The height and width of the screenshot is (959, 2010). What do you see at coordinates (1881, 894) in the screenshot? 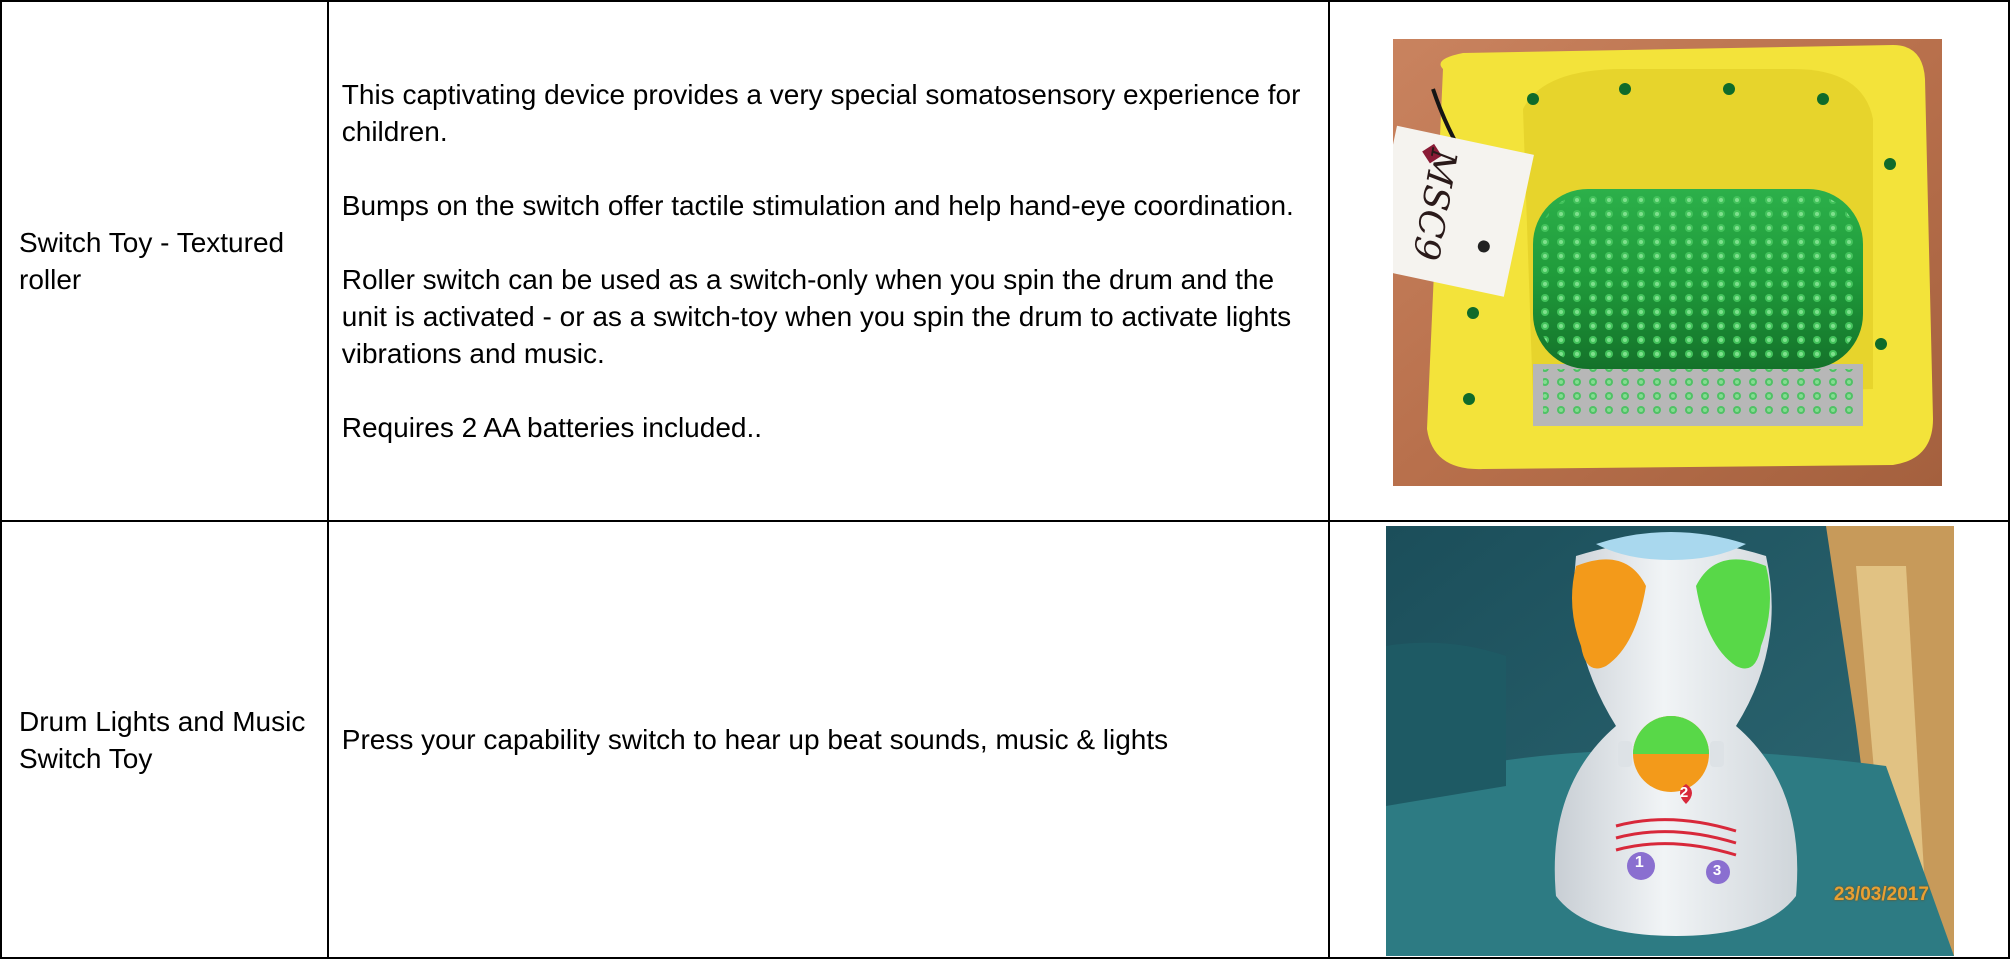
I see `date-stamp: 23/03/2017` at bounding box center [1881, 894].